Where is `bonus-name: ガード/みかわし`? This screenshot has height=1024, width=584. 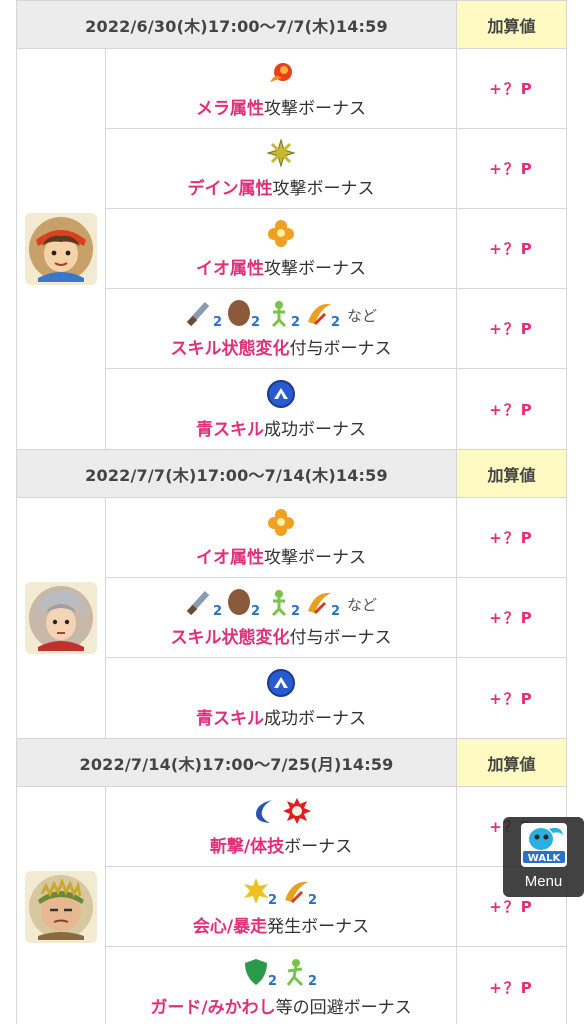
bonus-name: ガード/みかわし is located at coordinates (213, 1007).